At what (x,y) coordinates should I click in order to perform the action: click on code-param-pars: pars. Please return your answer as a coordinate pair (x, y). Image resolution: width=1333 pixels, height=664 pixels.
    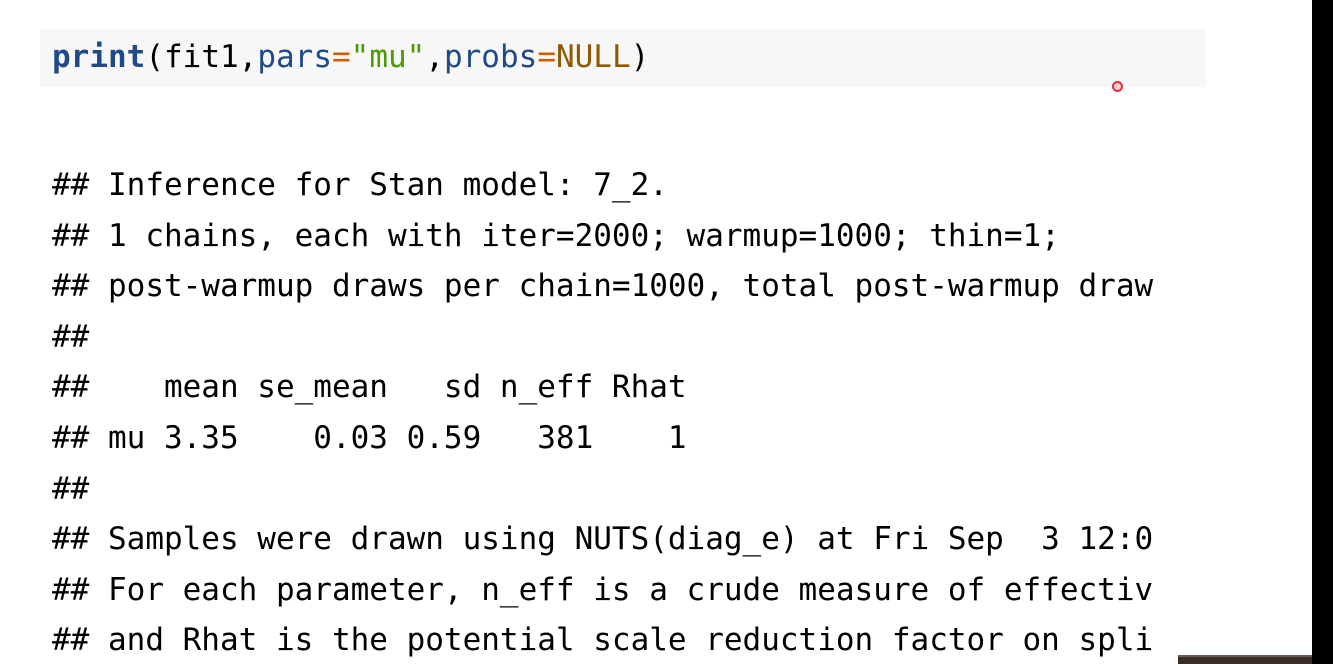
    Looking at the image, I should click on (294, 57).